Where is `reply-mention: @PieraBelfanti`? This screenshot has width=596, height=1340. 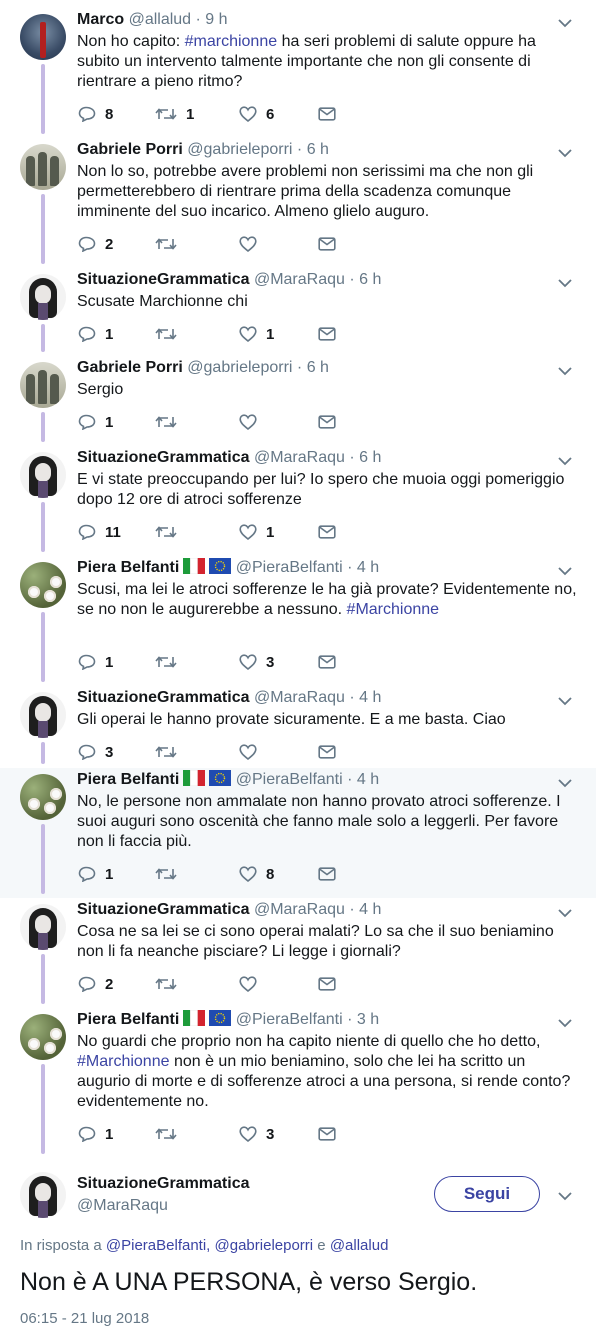 reply-mention: @PieraBelfanti is located at coordinates (156, 1245).